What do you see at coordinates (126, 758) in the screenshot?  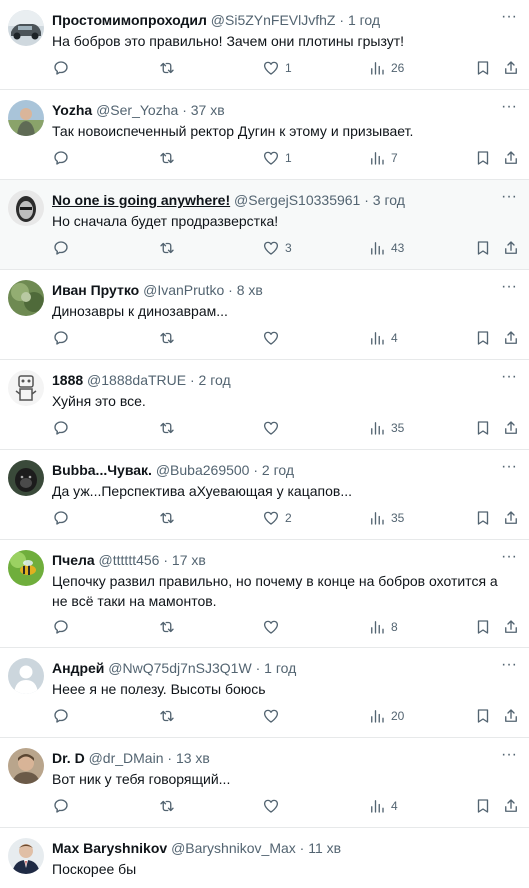 I see `author-handle: @dr_DMain` at bounding box center [126, 758].